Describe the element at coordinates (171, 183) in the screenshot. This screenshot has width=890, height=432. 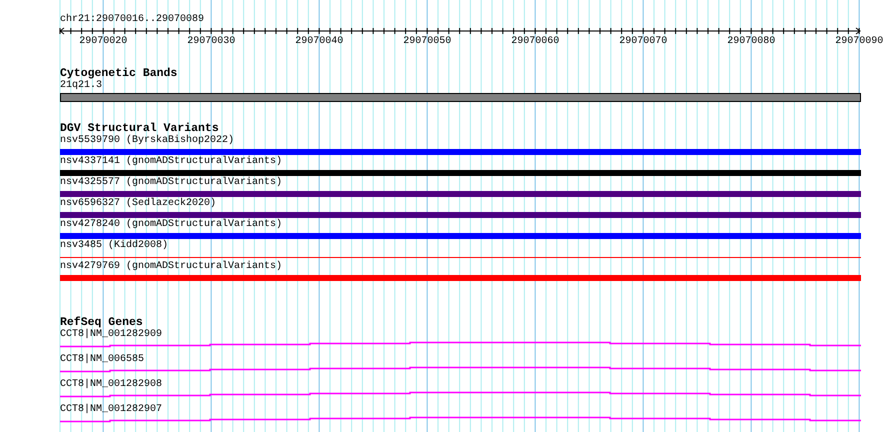
I see `feature-label: nsv4325577 (gnomADStructuralVariants)` at that location.